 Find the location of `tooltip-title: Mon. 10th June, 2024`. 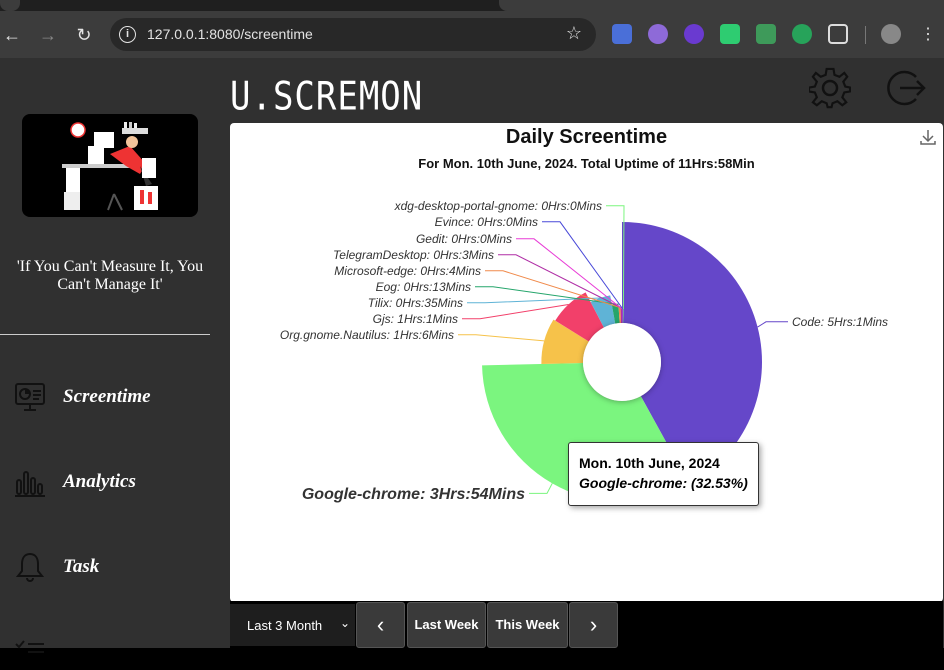

tooltip-title: Mon. 10th June, 2024 is located at coordinates (649, 463).